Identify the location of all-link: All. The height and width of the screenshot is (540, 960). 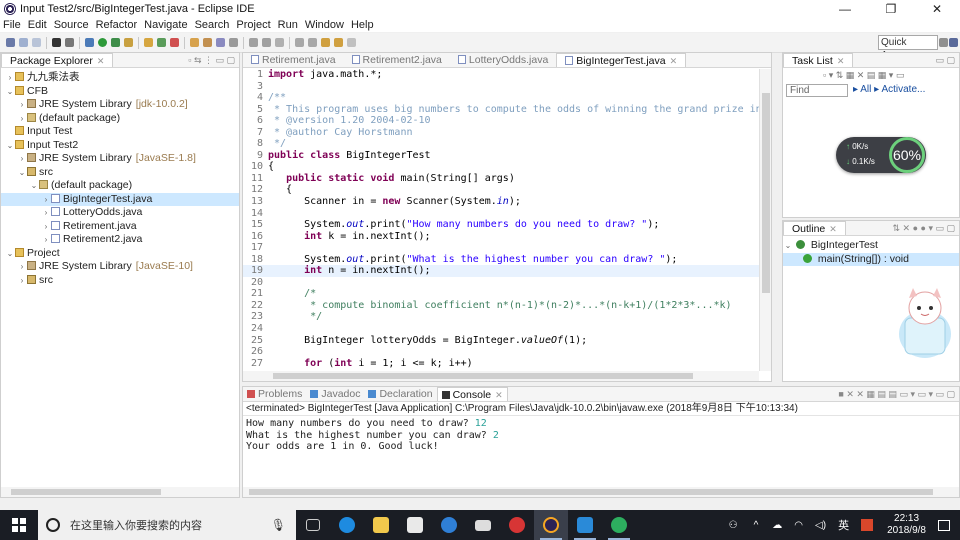
(865, 89).